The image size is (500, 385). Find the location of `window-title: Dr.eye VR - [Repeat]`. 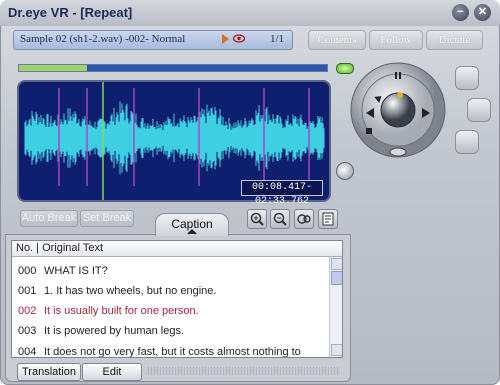

window-title: Dr.eye VR - [Repeat] is located at coordinates (70, 12).